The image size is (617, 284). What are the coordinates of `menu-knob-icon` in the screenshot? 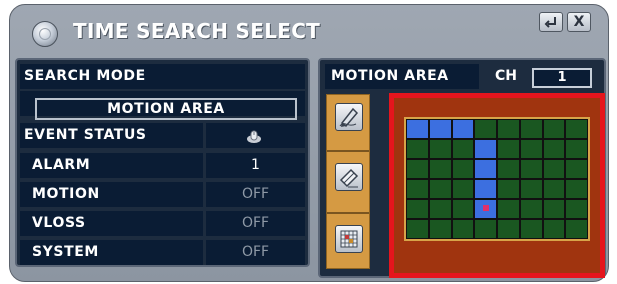 It's located at (45, 34).